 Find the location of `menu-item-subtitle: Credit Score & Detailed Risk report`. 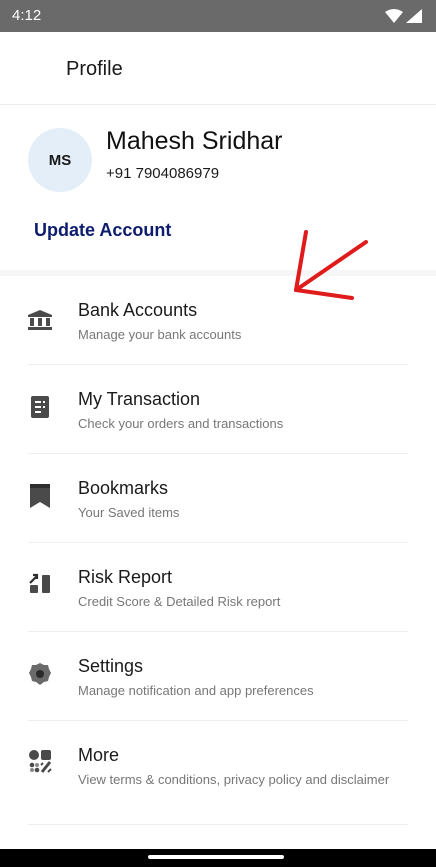

menu-item-subtitle: Credit Score & Detailed Risk report is located at coordinates (179, 601).